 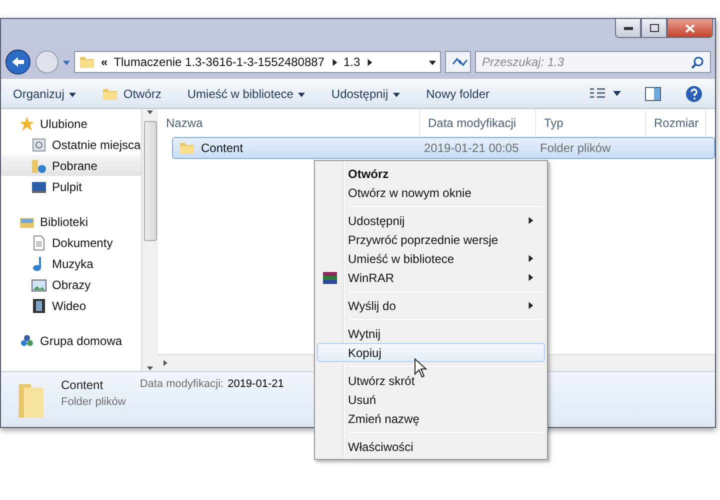 What do you see at coordinates (575, 148) in the screenshot?
I see `file-type: Folder plików` at bounding box center [575, 148].